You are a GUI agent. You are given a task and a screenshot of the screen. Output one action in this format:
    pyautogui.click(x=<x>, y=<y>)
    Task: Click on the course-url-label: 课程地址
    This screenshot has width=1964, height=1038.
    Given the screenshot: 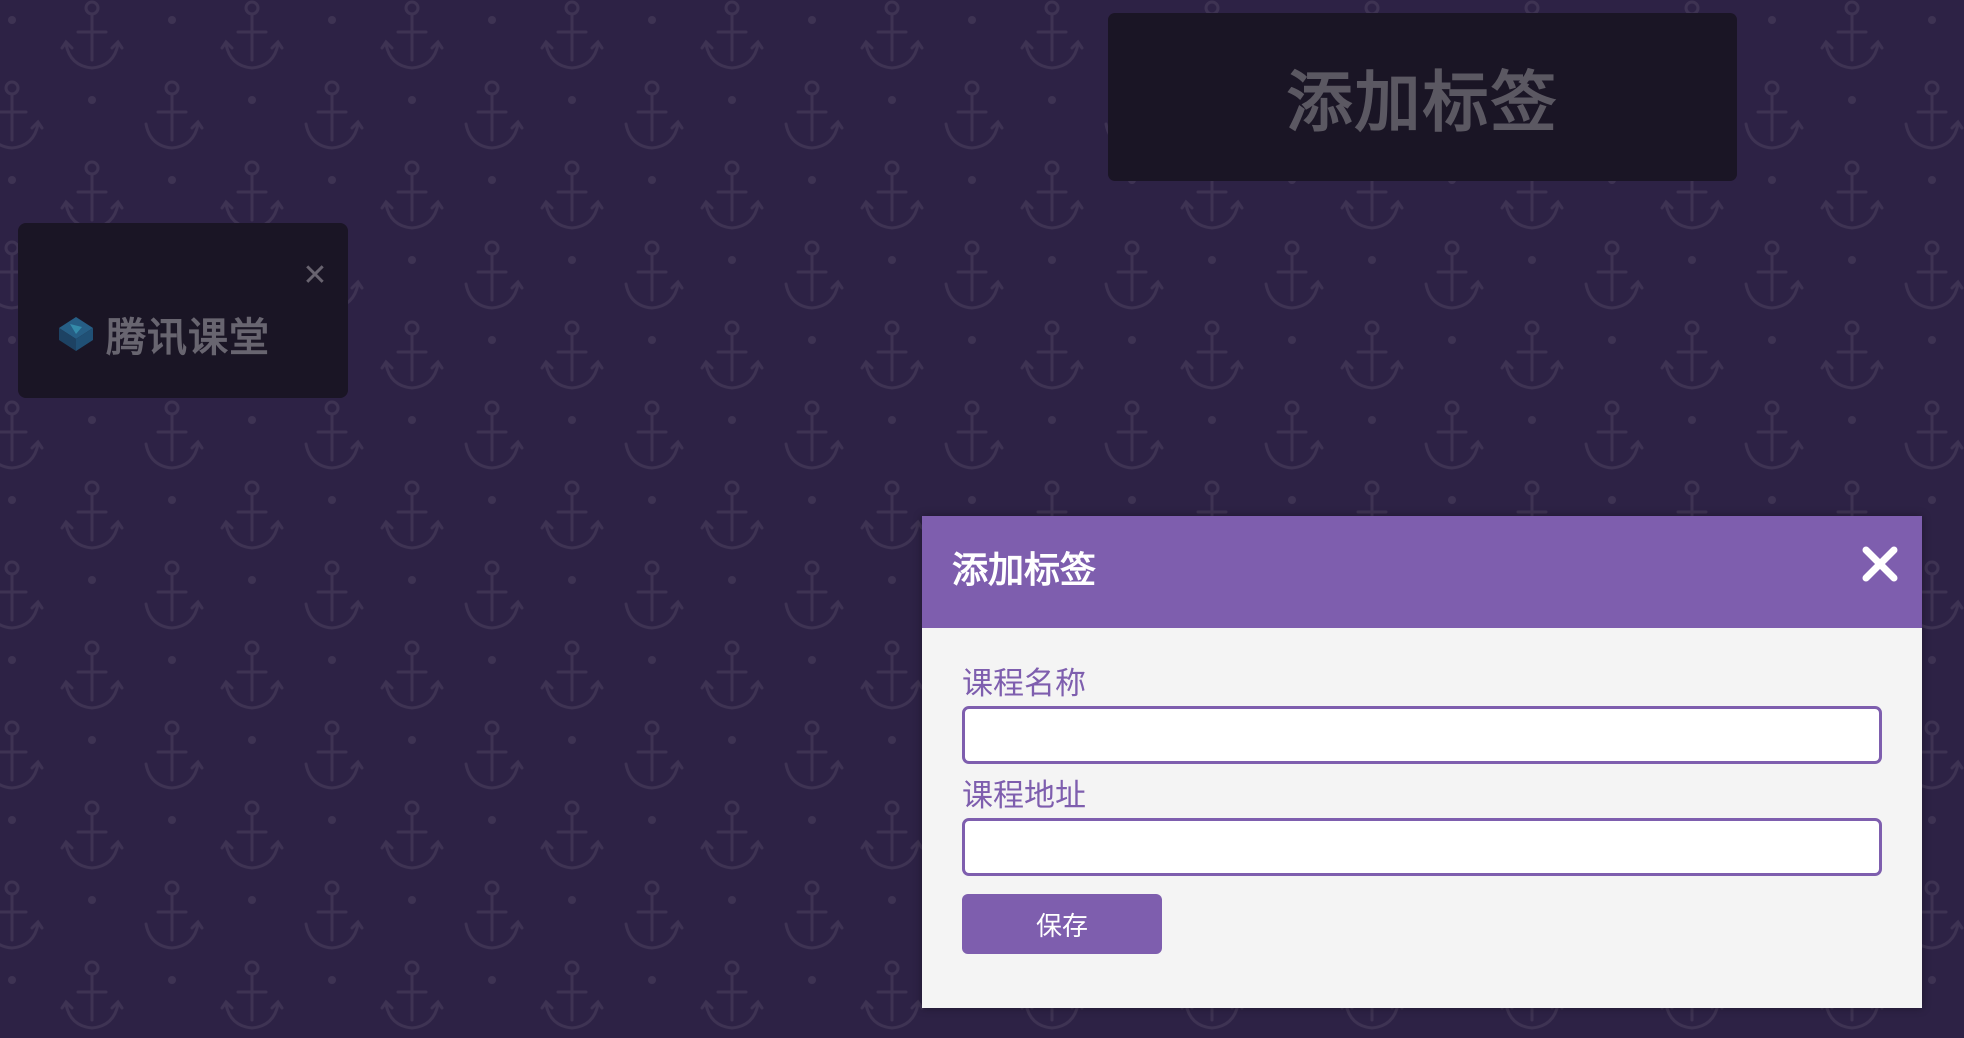 What is the action you would take?
    pyautogui.click(x=1024, y=796)
    